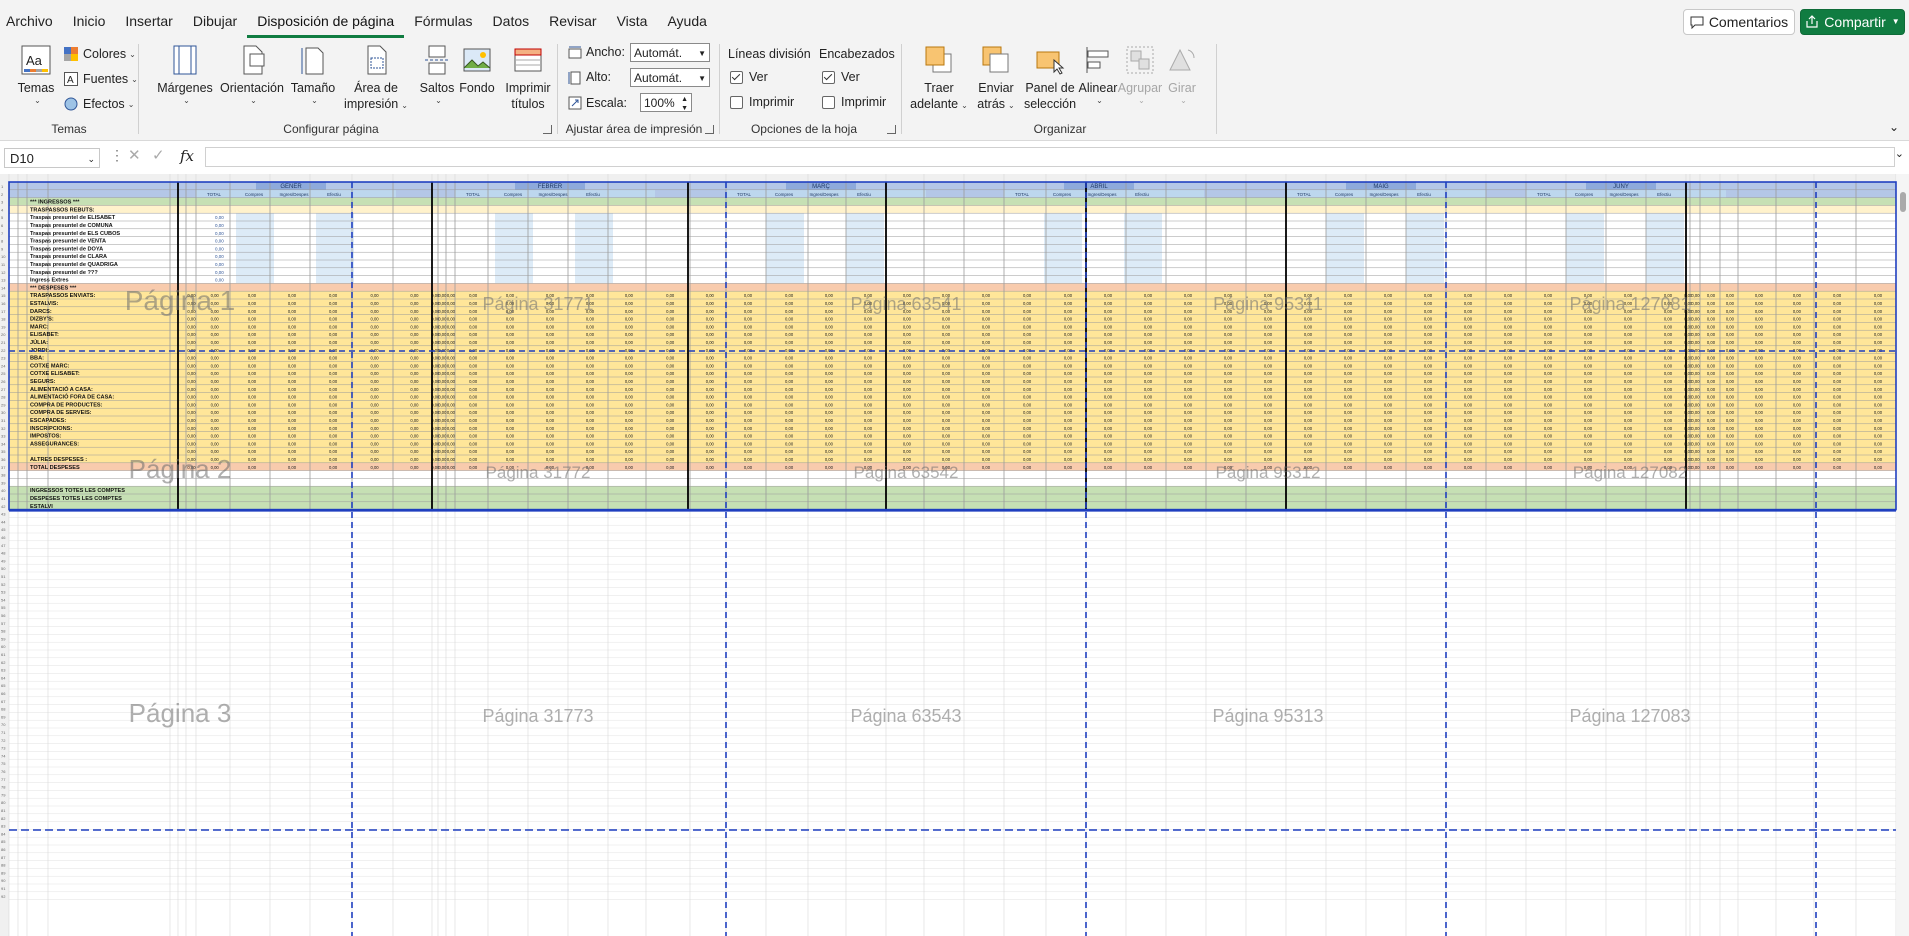  I want to click on name-box: D10 ⌄, so click(52, 158).